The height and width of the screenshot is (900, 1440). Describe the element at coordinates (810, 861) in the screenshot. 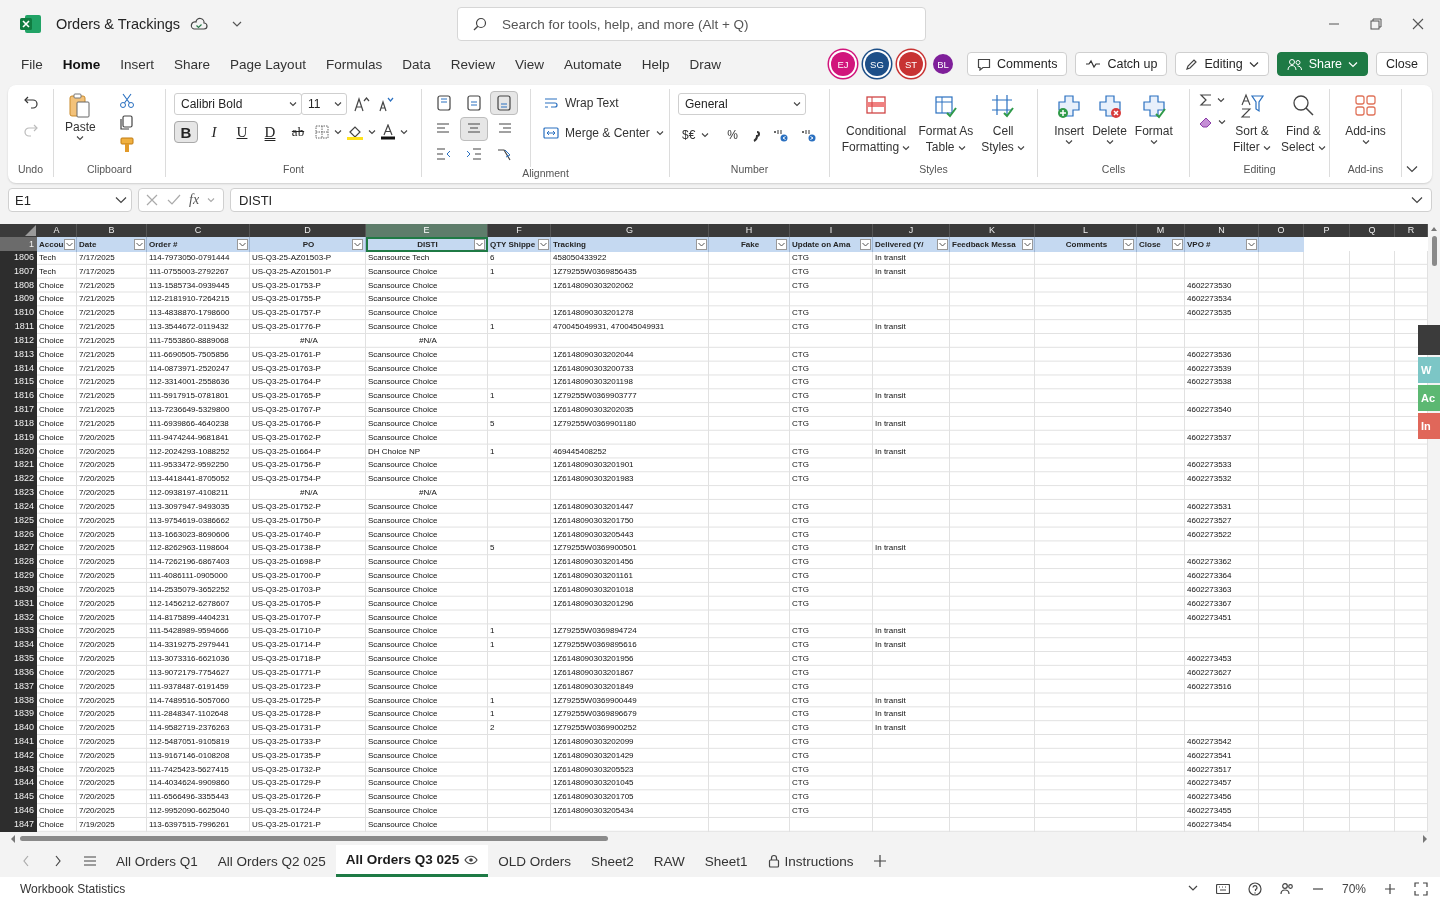

I see `sheet-tab: Instructions` at that location.